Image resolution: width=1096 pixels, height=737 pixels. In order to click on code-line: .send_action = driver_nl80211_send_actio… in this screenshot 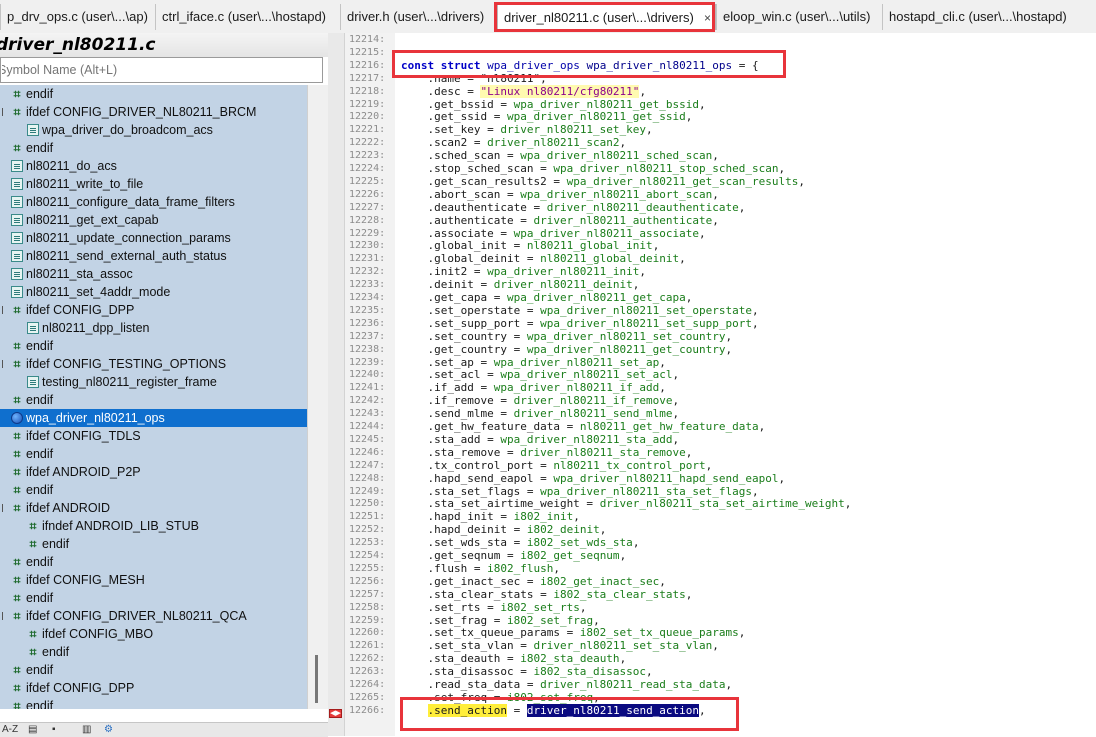, I will do `click(553, 710)`.